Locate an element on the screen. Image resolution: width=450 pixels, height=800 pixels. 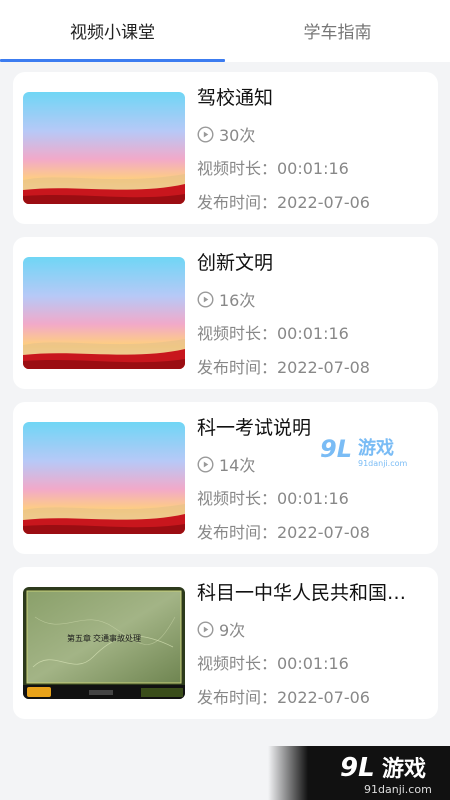
view-count: 16次 is located at coordinates (312, 299).